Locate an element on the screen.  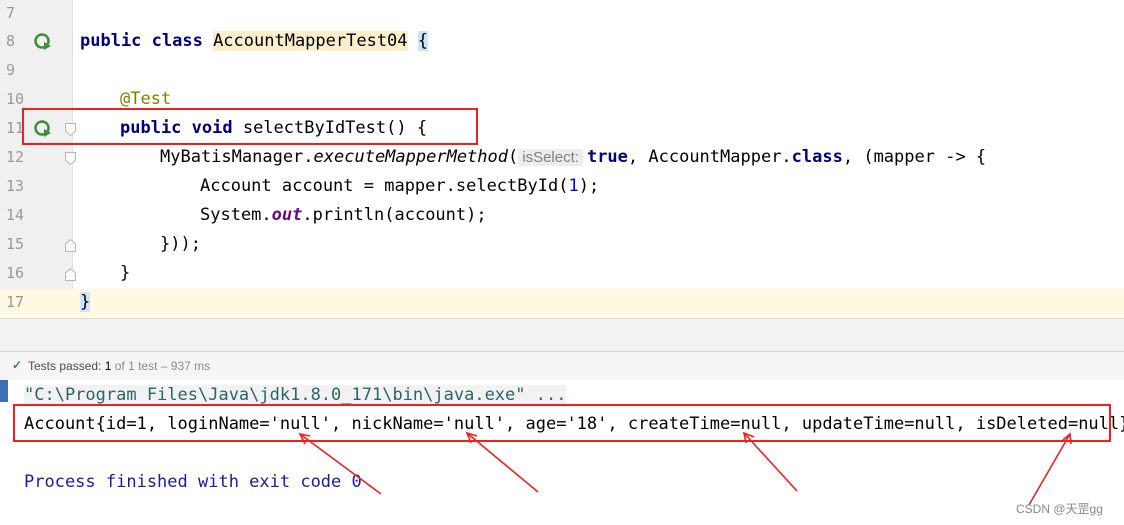
code-text: Account account = mapper.selectById(1); is located at coordinates (399, 186).